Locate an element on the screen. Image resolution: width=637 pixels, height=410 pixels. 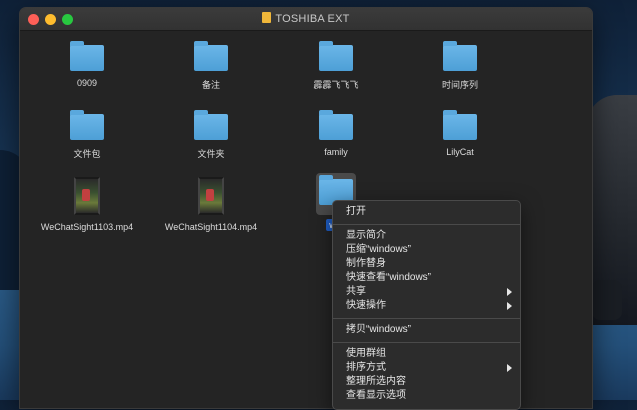
menu-item-view-options: 查看显示选项 is located at coordinates (426, 396).